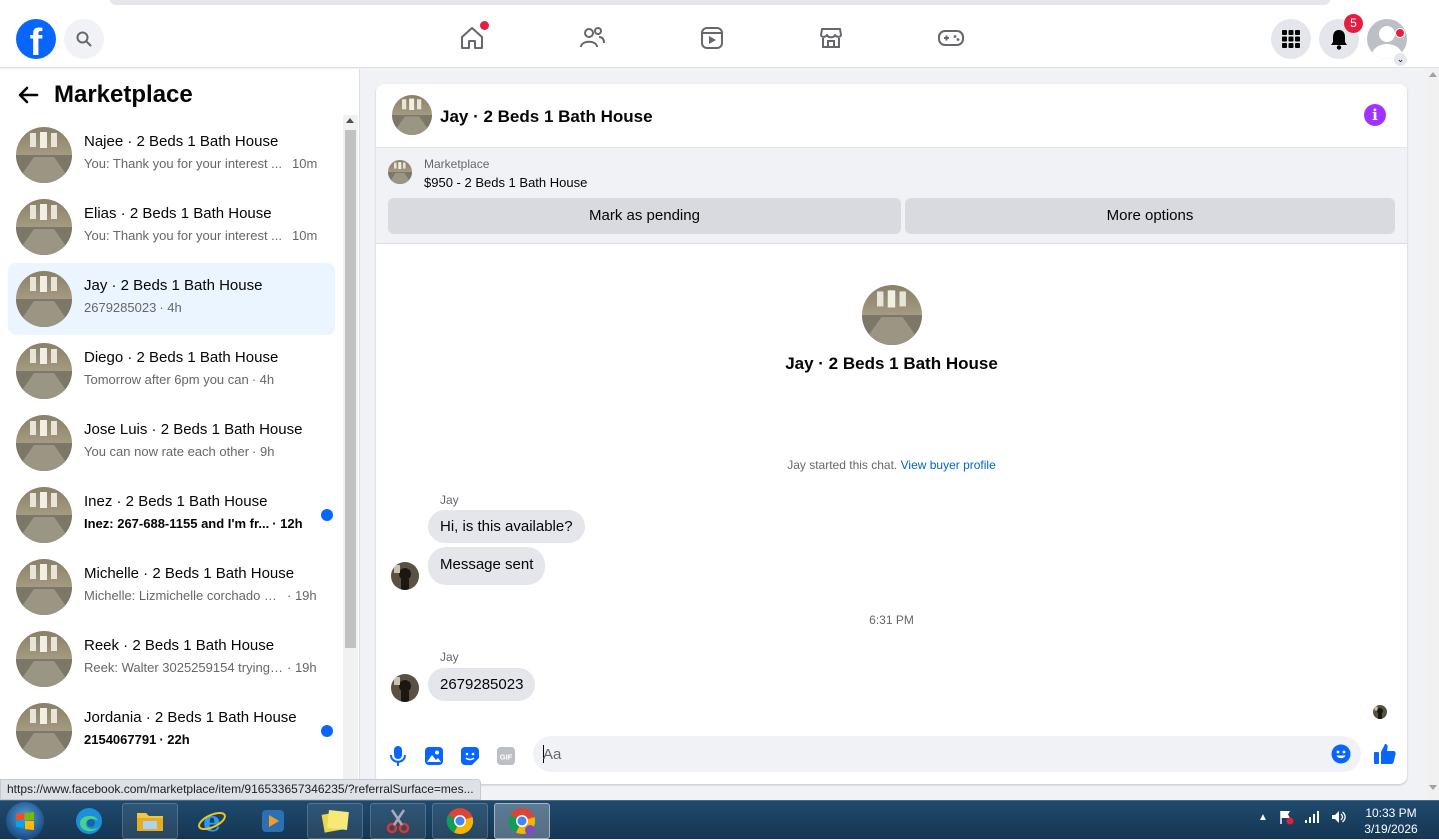  Describe the element at coordinates (546, 117) in the screenshot. I see `chat-title: Jay · 2 Beds 1 Bath House` at that location.